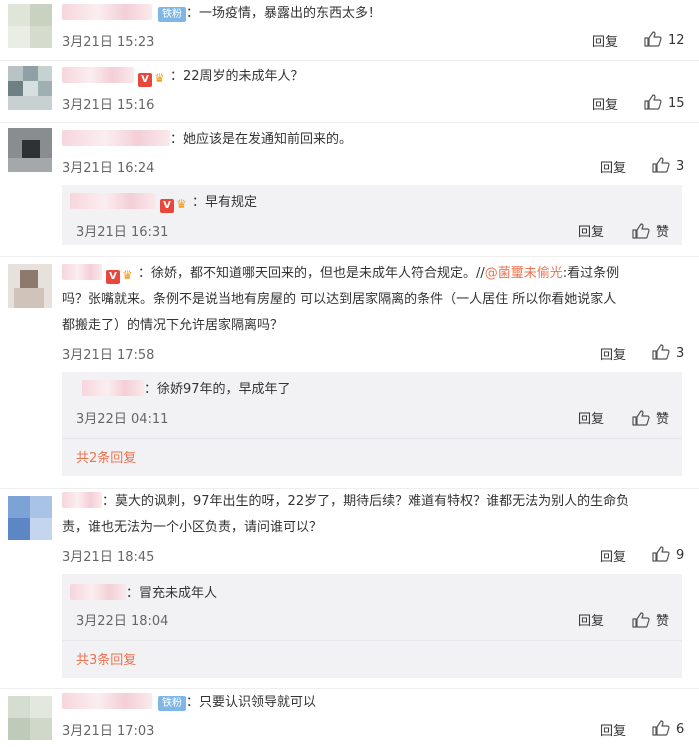 This screenshot has height=747, width=699. What do you see at coordinates (108, 42) in the screenshot?
I see `comment-time: 3月21日 15:23` at bounding box center [108, 42].